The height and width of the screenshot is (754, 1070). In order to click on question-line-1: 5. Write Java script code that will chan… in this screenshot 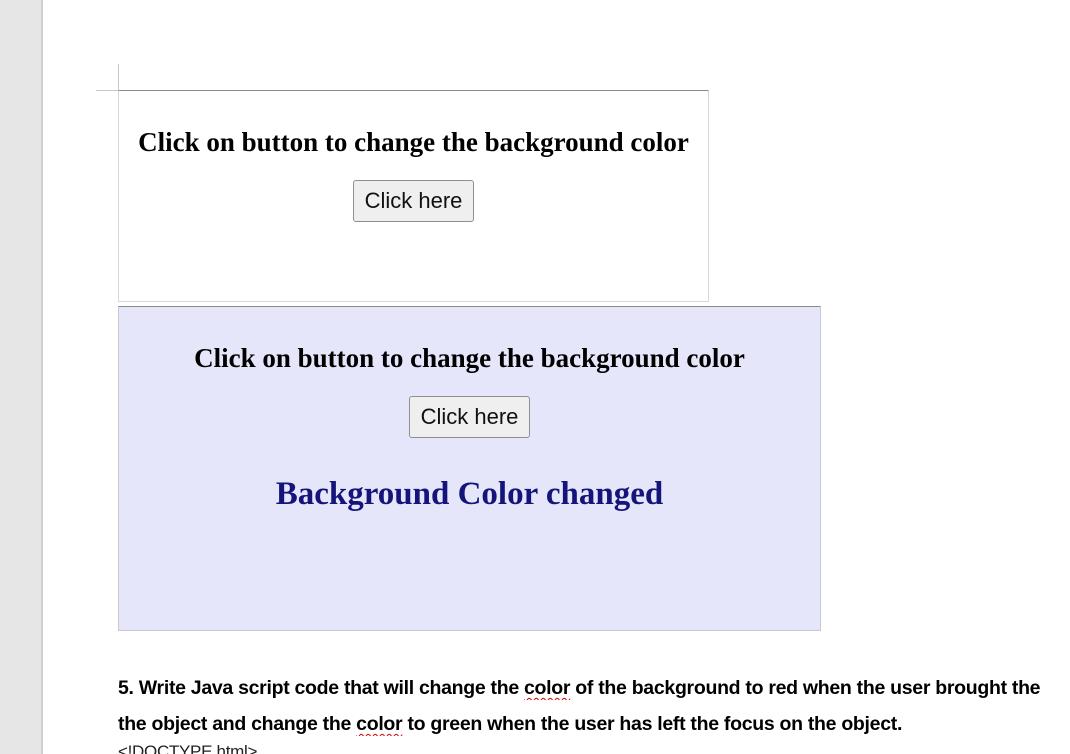, I will do `click(594, 688)`.